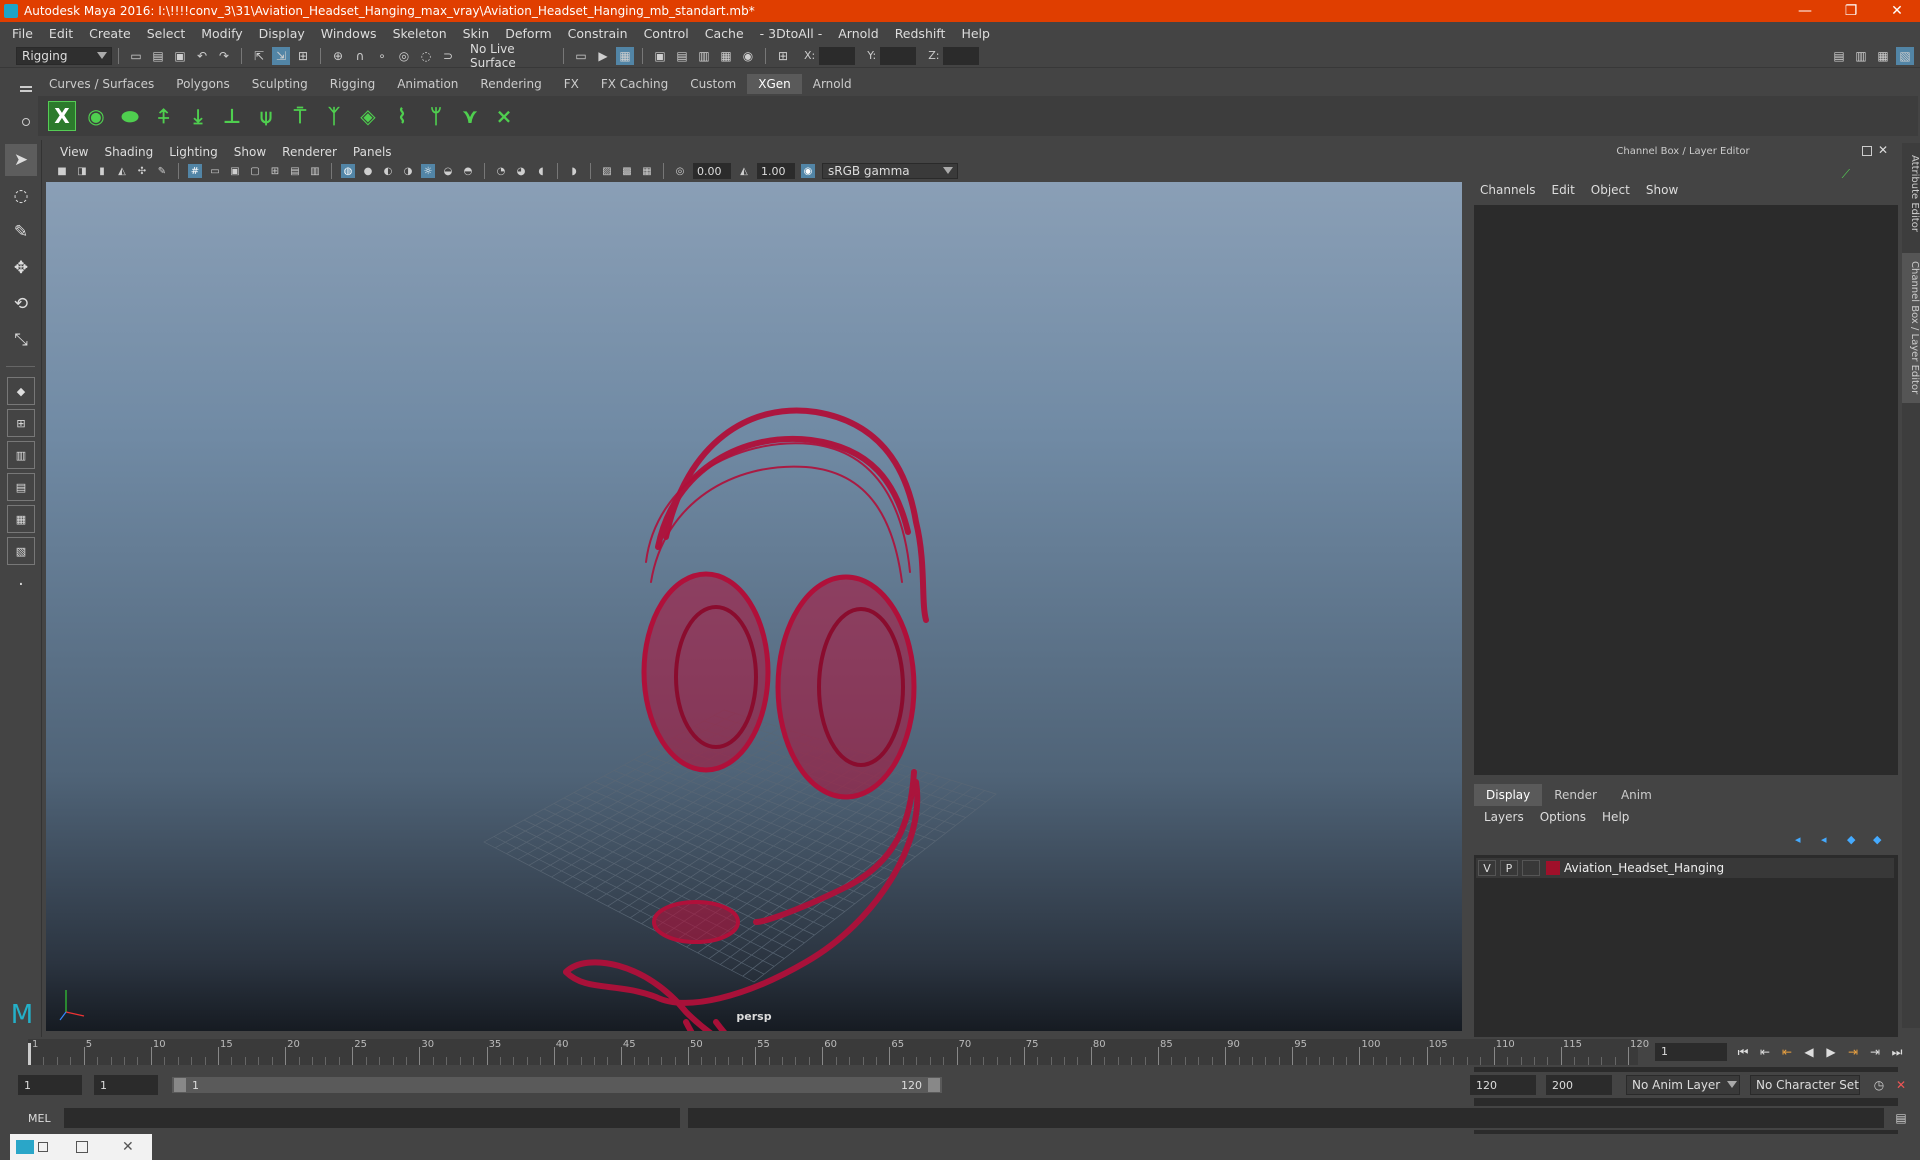 The width and height of the screenshot is (1920, 1160). I want to click on render-globals-icon: ▦, so click(726, 56).